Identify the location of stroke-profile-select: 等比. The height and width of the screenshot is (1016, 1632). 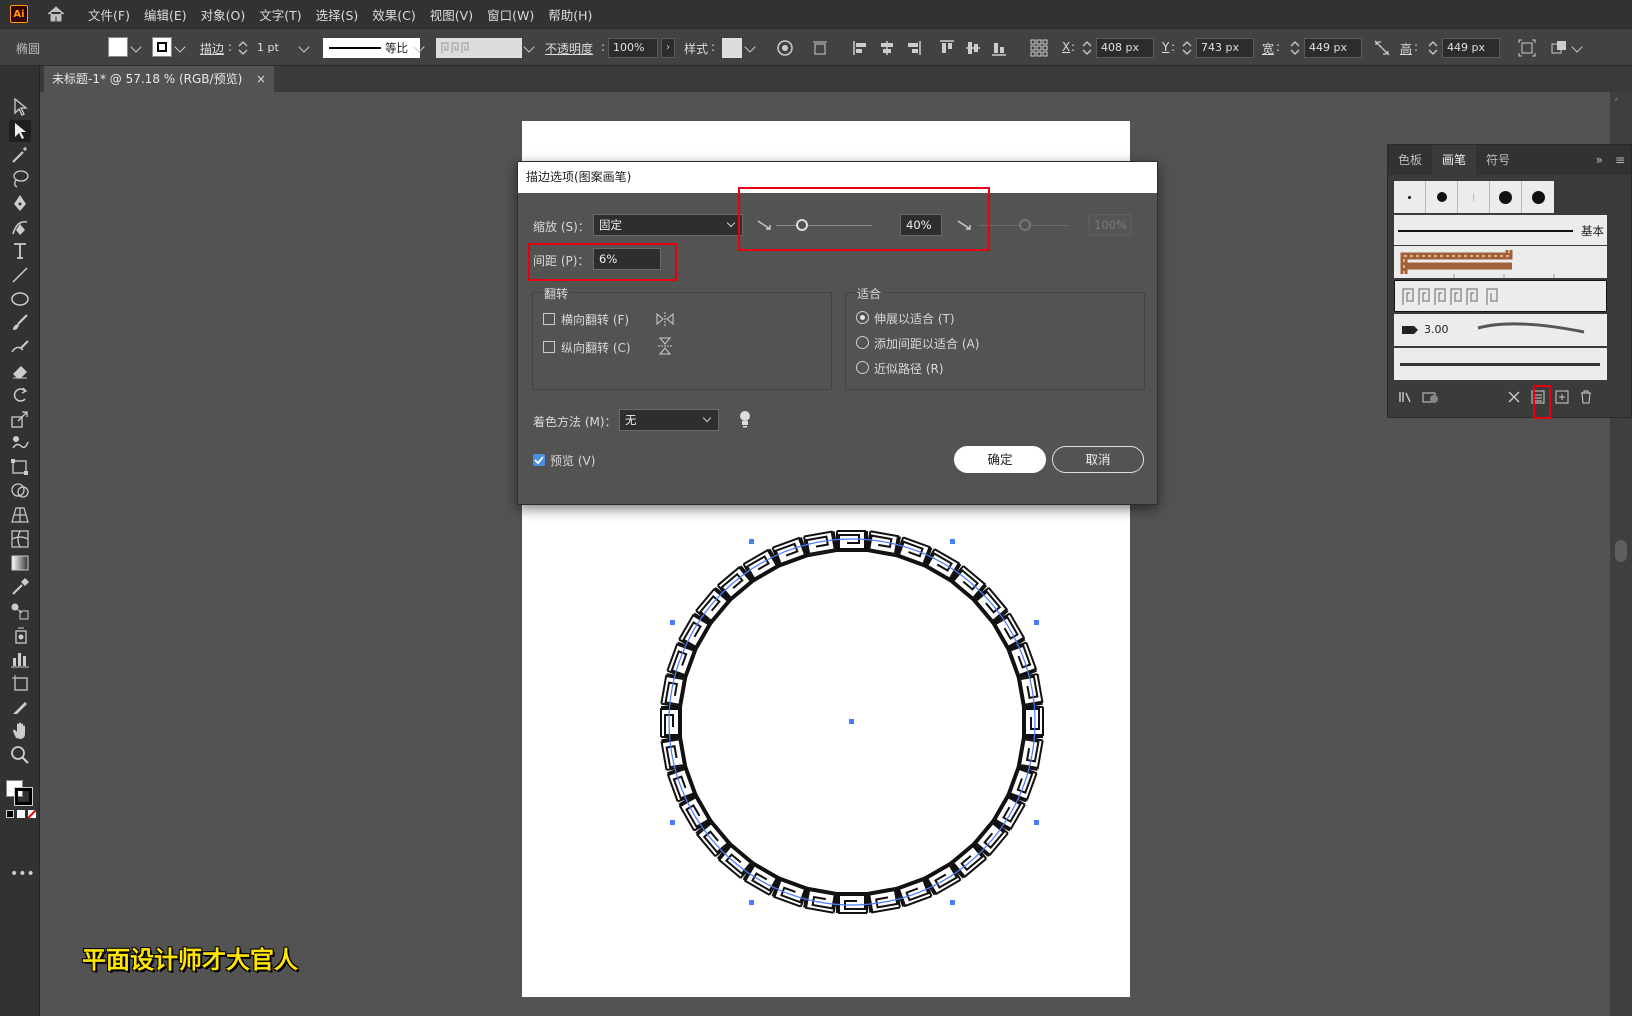
(371, 48).